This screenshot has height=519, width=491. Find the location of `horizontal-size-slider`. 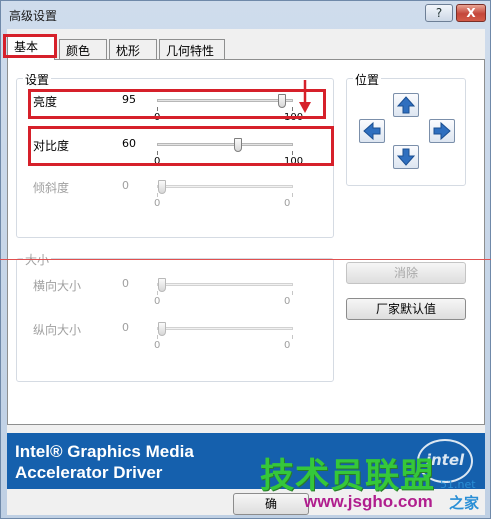

horizontal-size-slider is located at coordinates (225, 285).